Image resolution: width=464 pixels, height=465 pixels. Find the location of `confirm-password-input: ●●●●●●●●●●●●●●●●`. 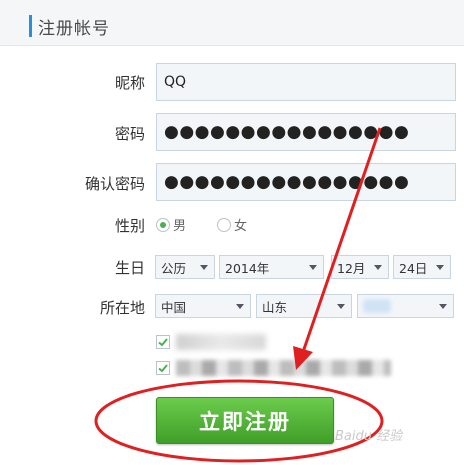

confirm-password-input: ●●●●●●●●●●●●●●●● is located at coordinates (306, 182).